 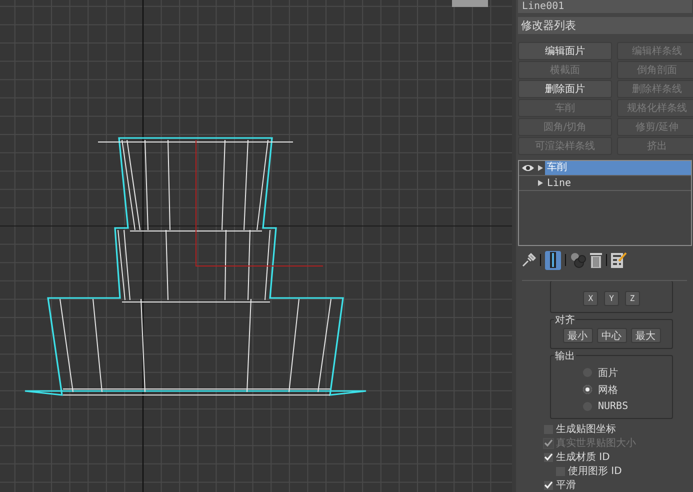 I want to click on pin-icon, so click(x=529, y=260).